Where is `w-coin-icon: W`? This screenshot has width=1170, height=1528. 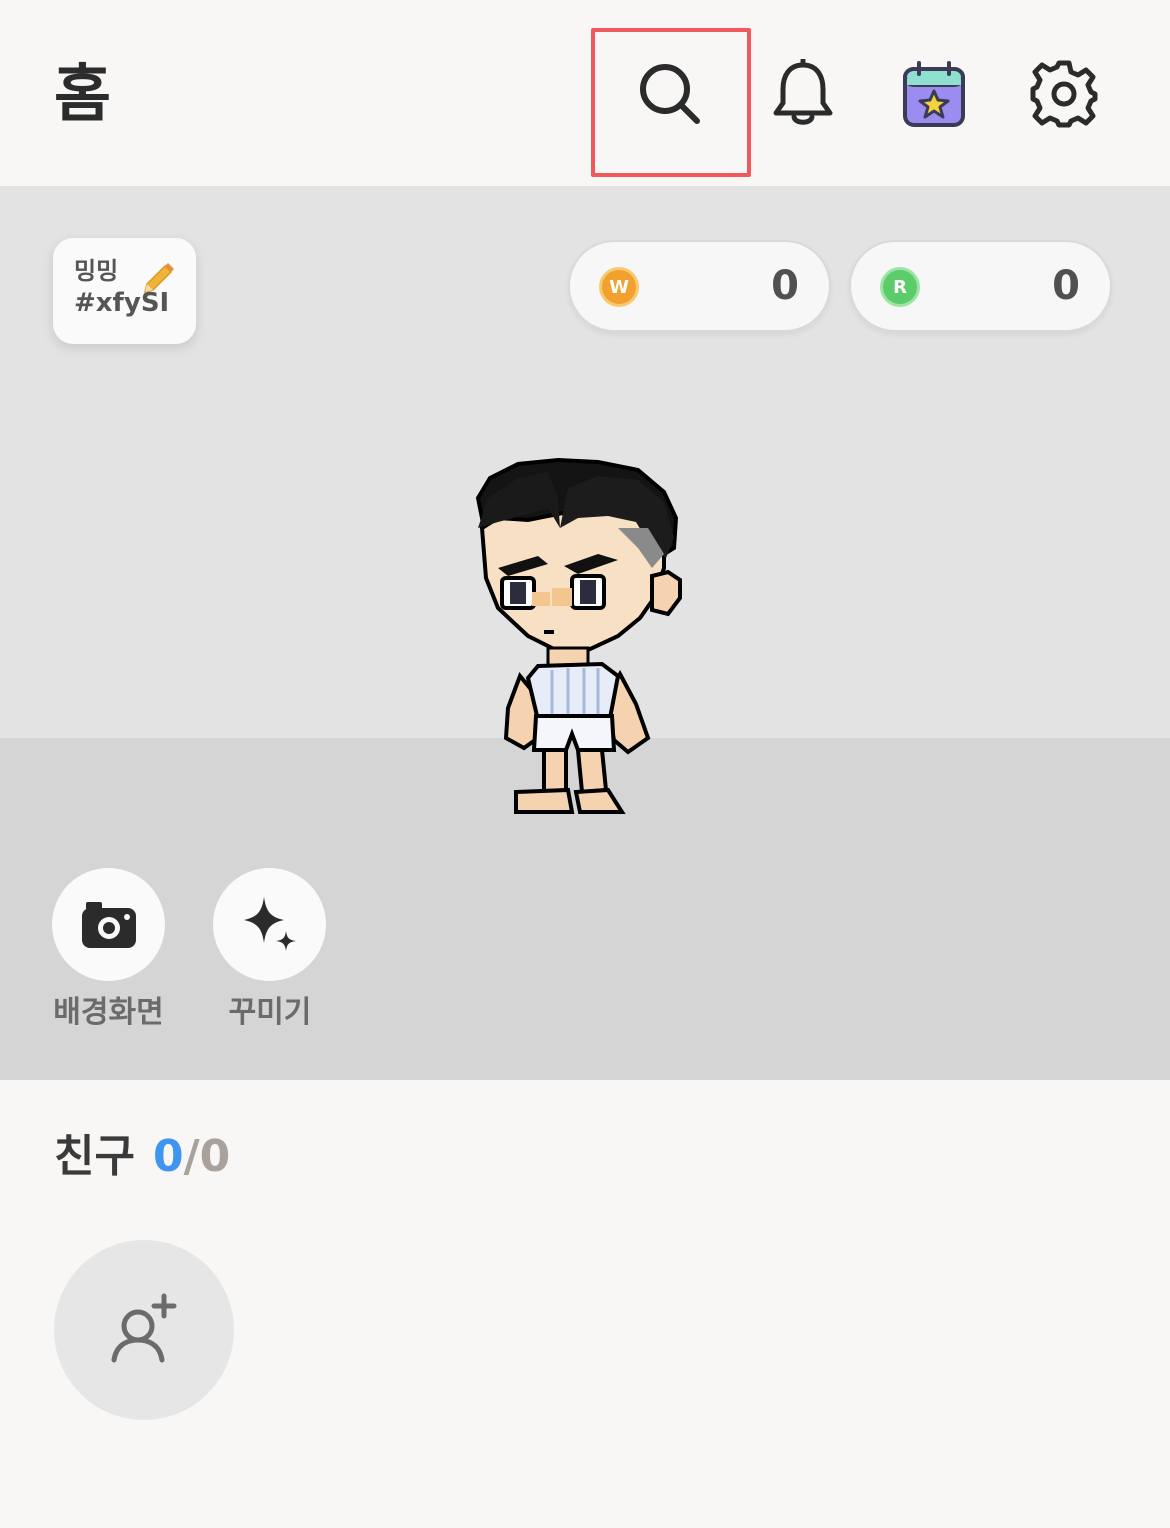 w-coin-icon: W is located at coordinates (619, 287).